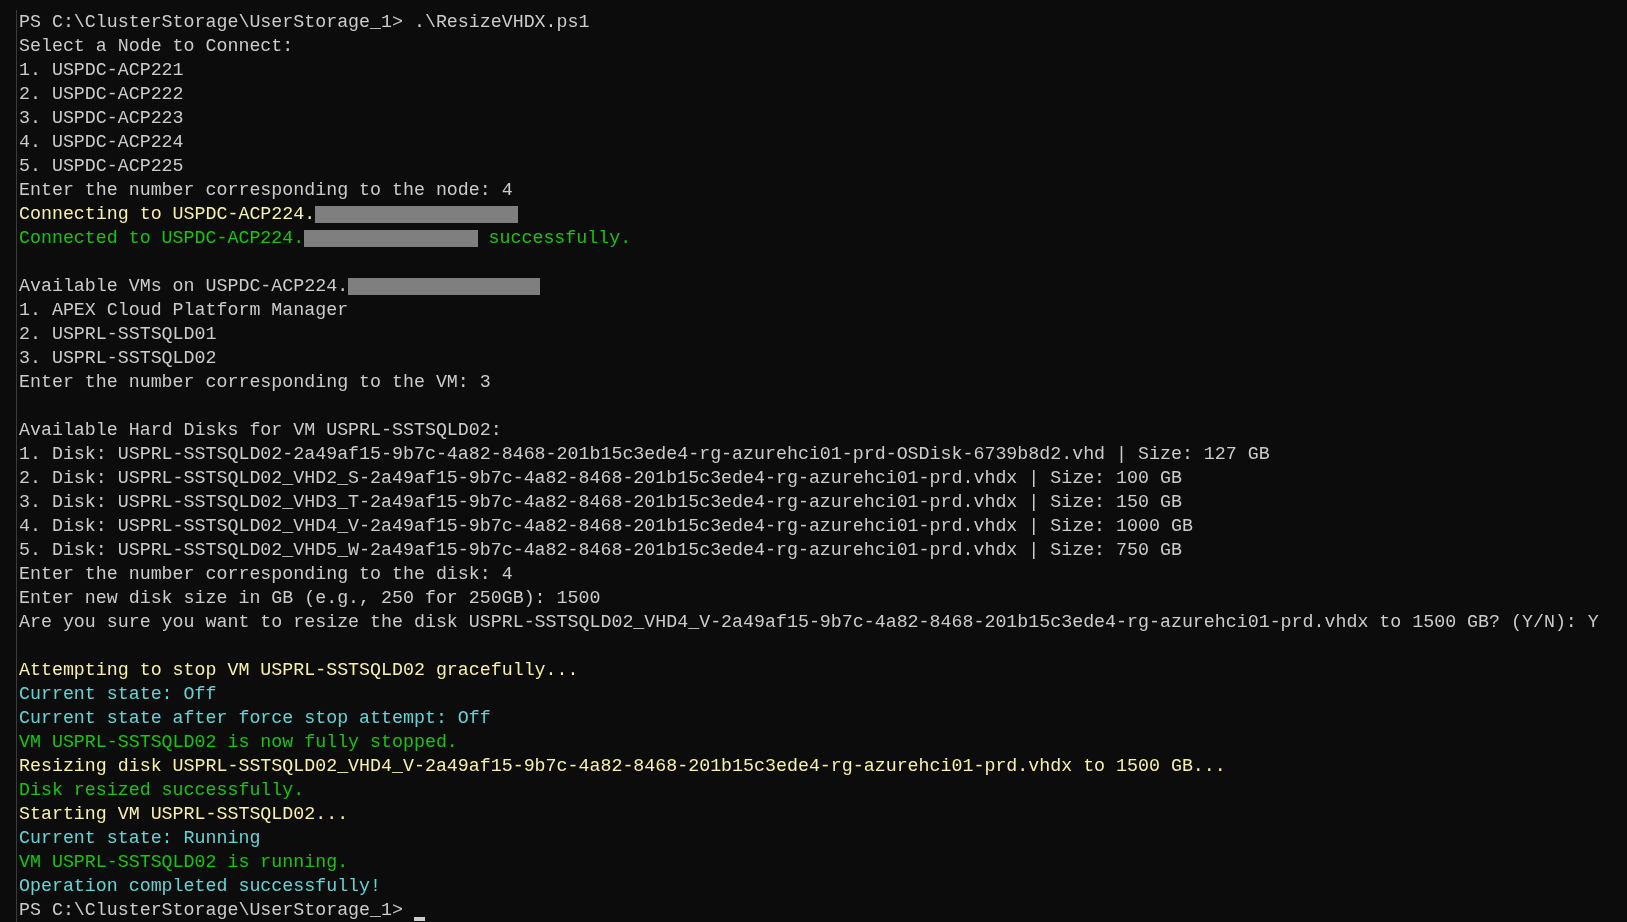  I want to click on terminal-text: Enter the number corresponding to the node: 4, so click(266, 190).